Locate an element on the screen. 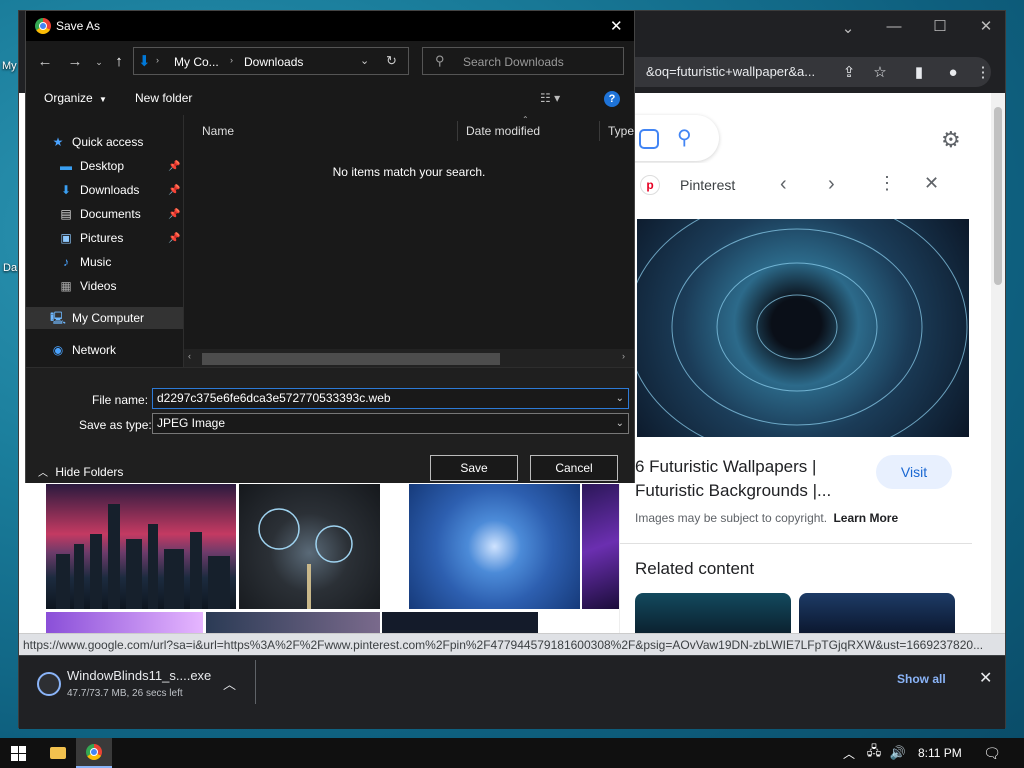 This screenshot has height=768, width=1024. tree-pictures: ▣ Pictures is located at coordinates (90, 238).